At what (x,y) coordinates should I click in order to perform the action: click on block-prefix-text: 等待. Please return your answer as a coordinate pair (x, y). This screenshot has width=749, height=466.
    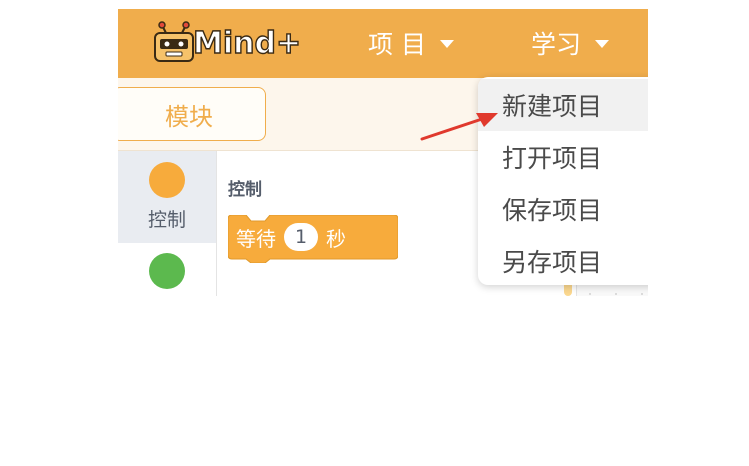
    Looking at the image, I should click on (256, 238).